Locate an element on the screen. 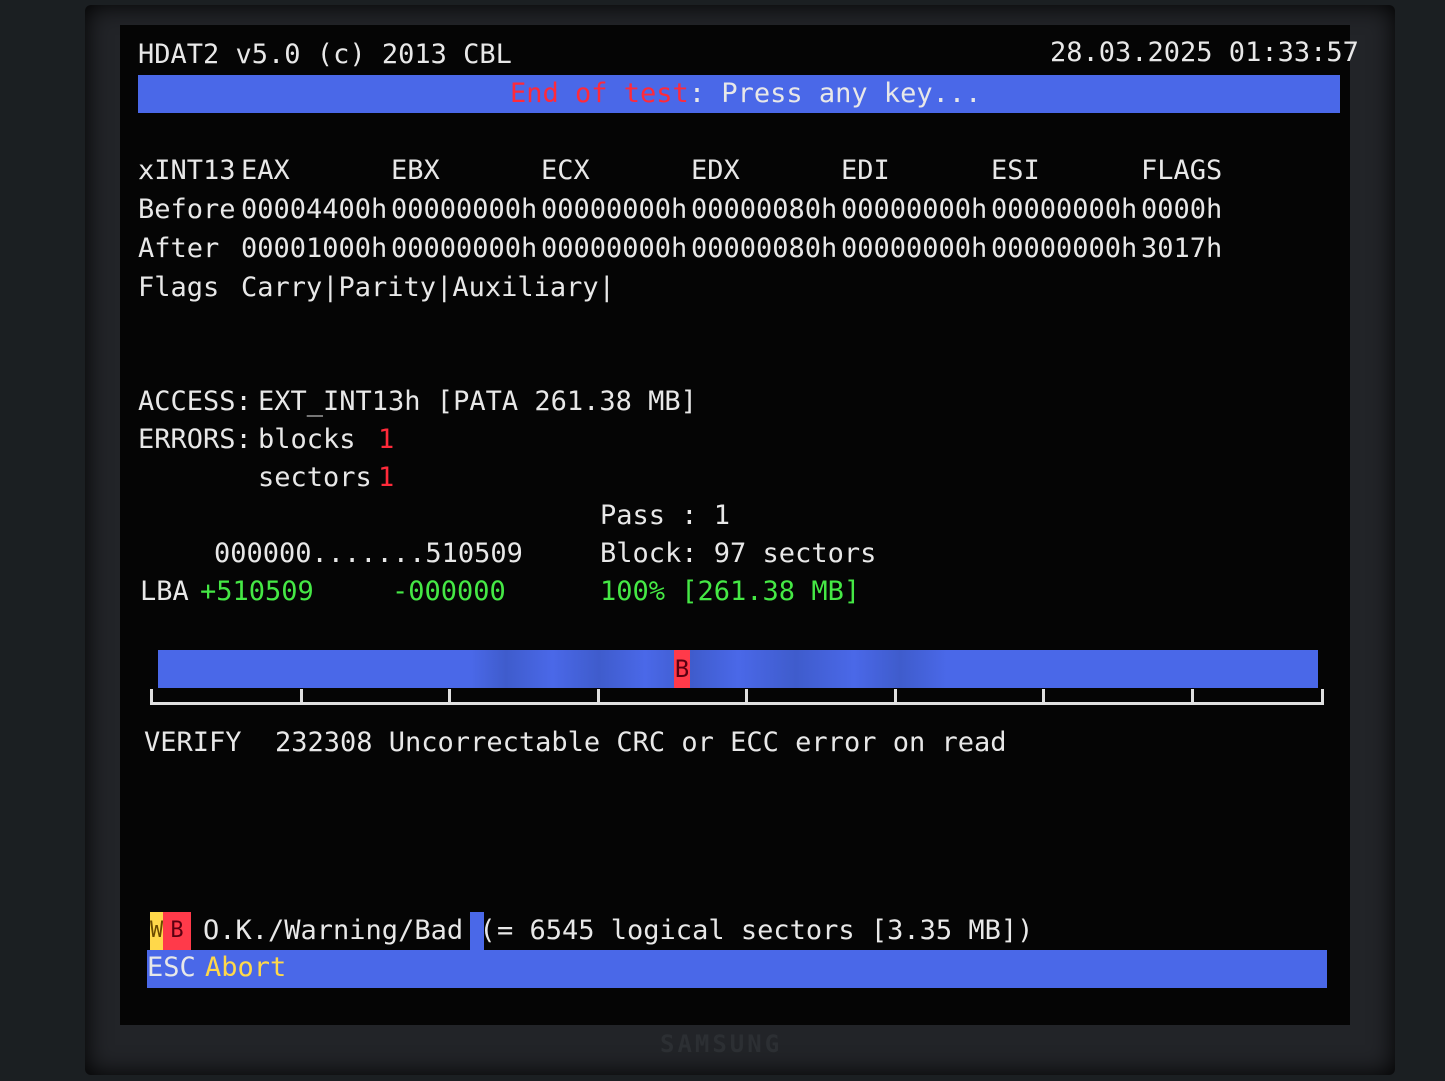 This screenshot has height=1081, width=1445. after-flags: 3017h is located at coordinates (1182, 248).